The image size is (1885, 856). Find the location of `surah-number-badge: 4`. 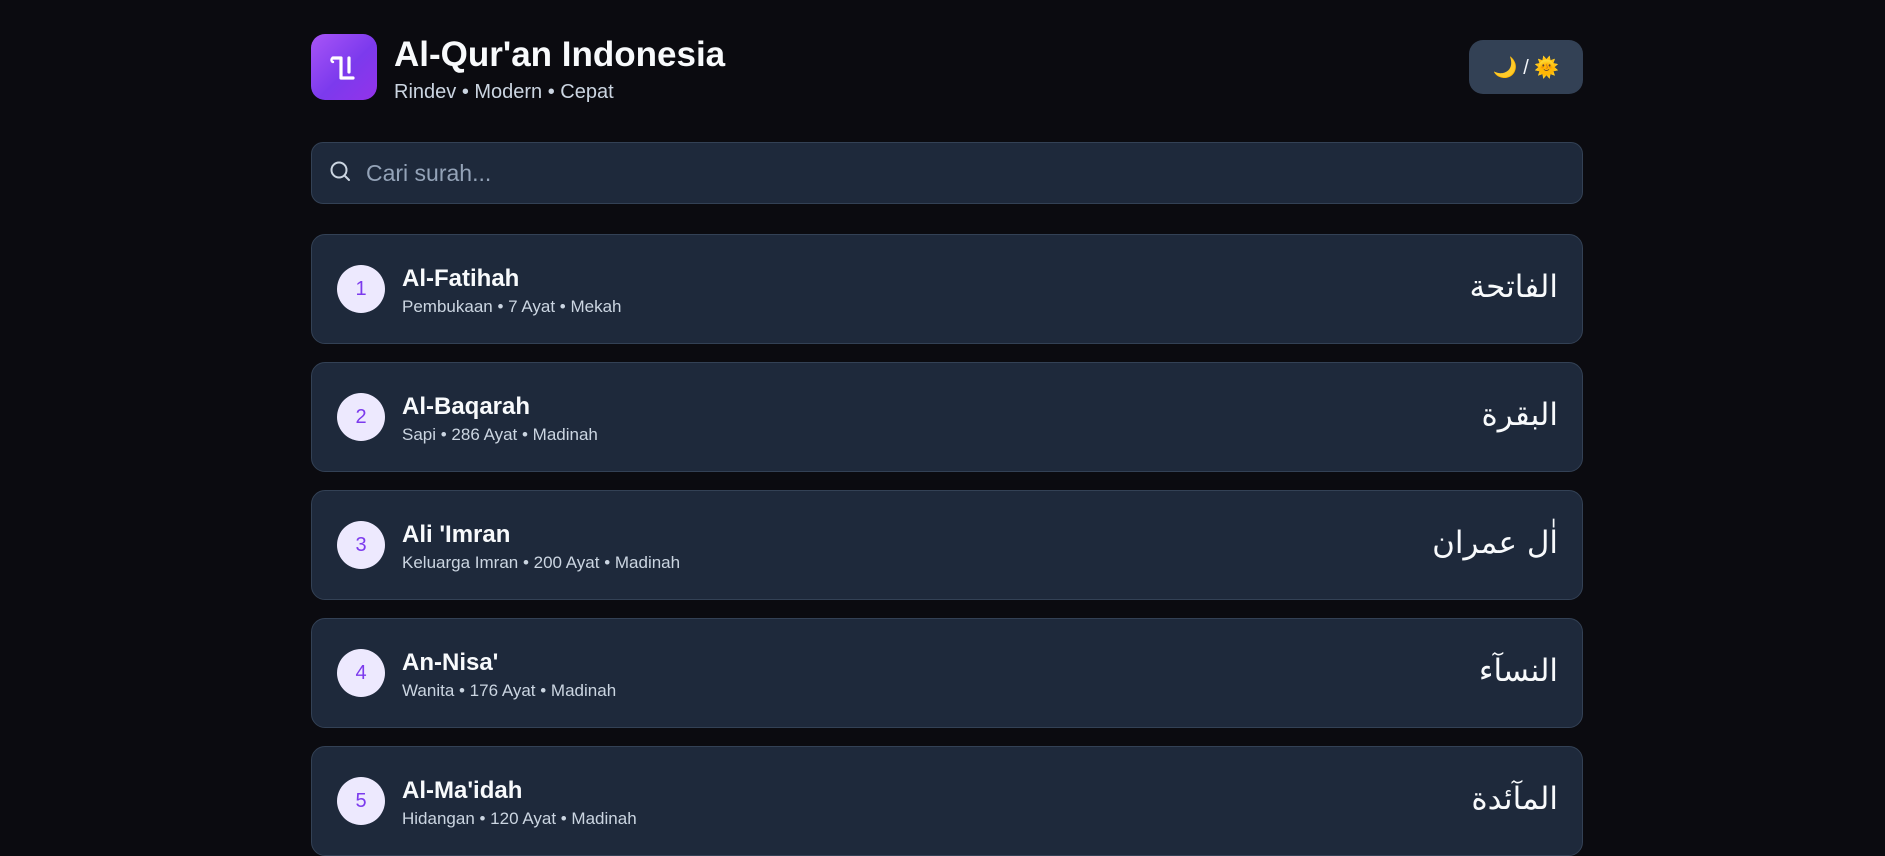

surah-number-badge: 4 is located at coordinates (361, 673).